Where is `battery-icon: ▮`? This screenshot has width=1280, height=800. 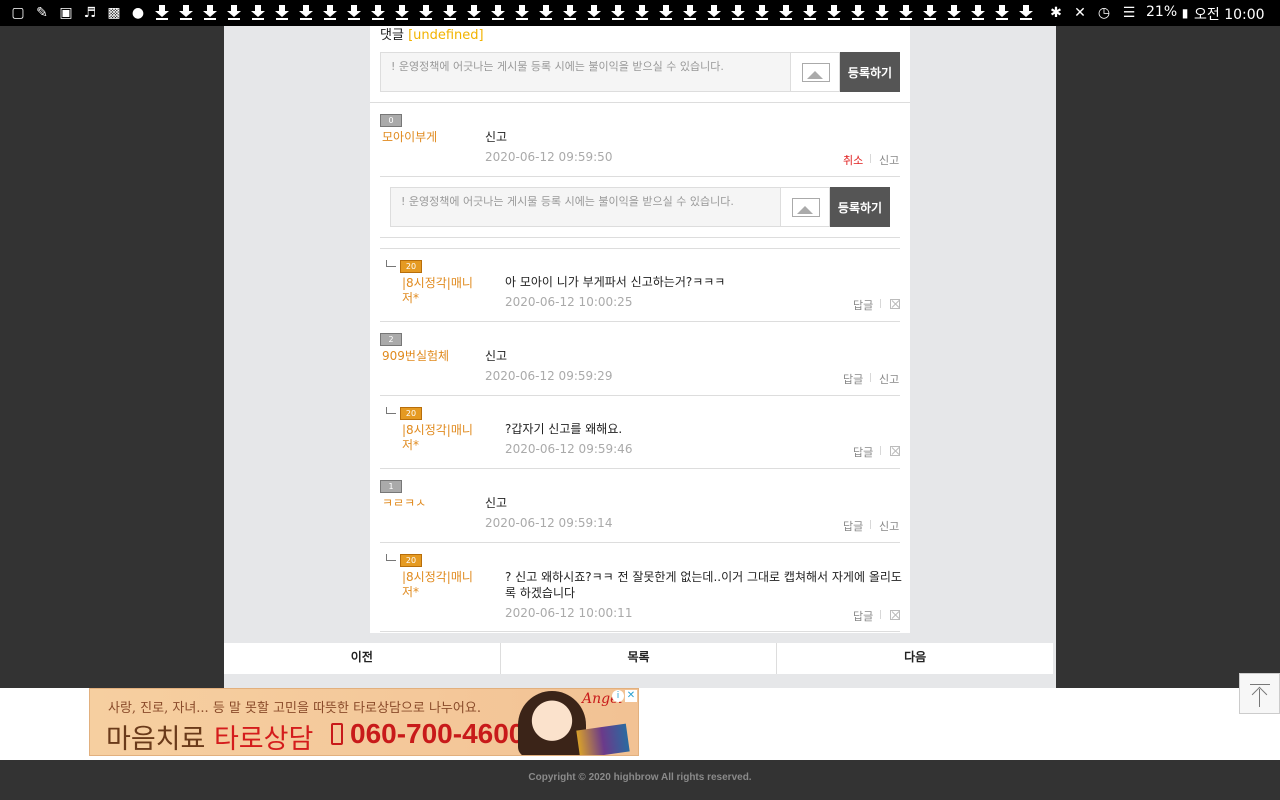
battery-icon: ▮ is located at coordinates (1185, 13).